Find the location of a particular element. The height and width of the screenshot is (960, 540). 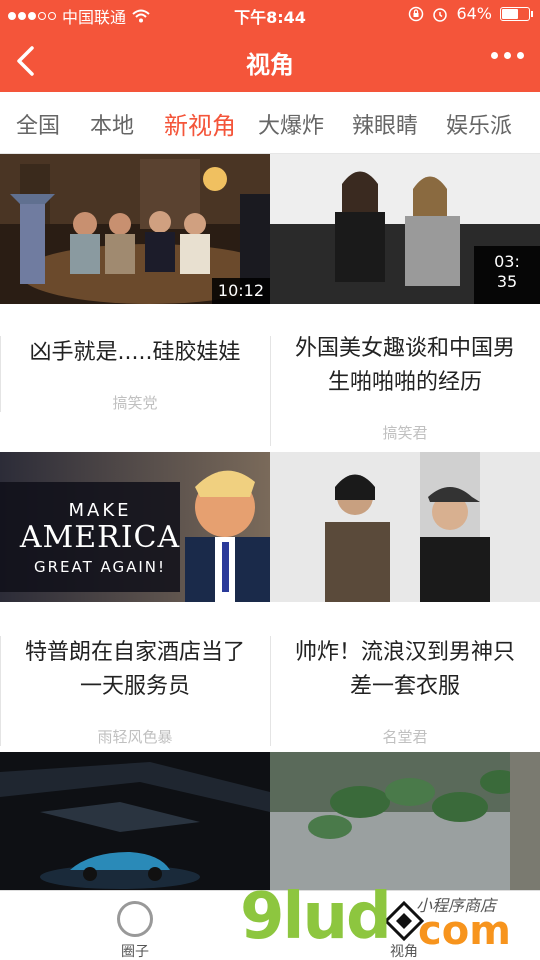

card-text: 特普朗在自家酒店当了一天服务员 雨轻风色暴 is located at coordinates (135, 677).